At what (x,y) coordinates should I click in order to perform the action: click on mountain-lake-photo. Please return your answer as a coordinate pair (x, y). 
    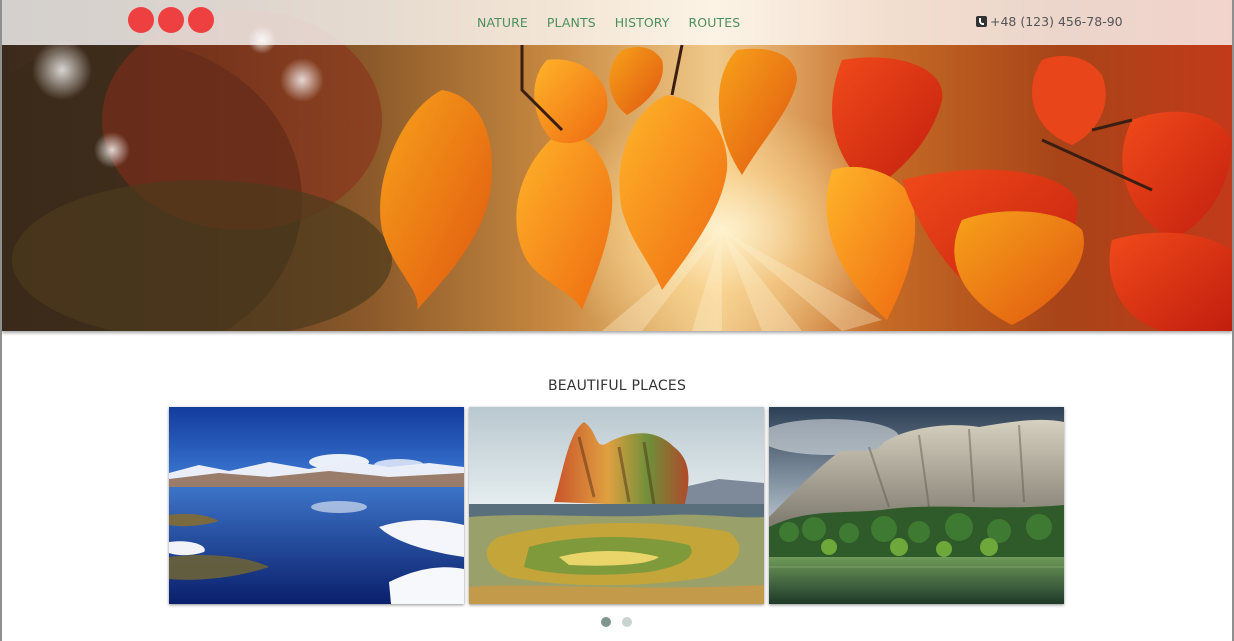
    Looking at the image, I should click on (316, 505).